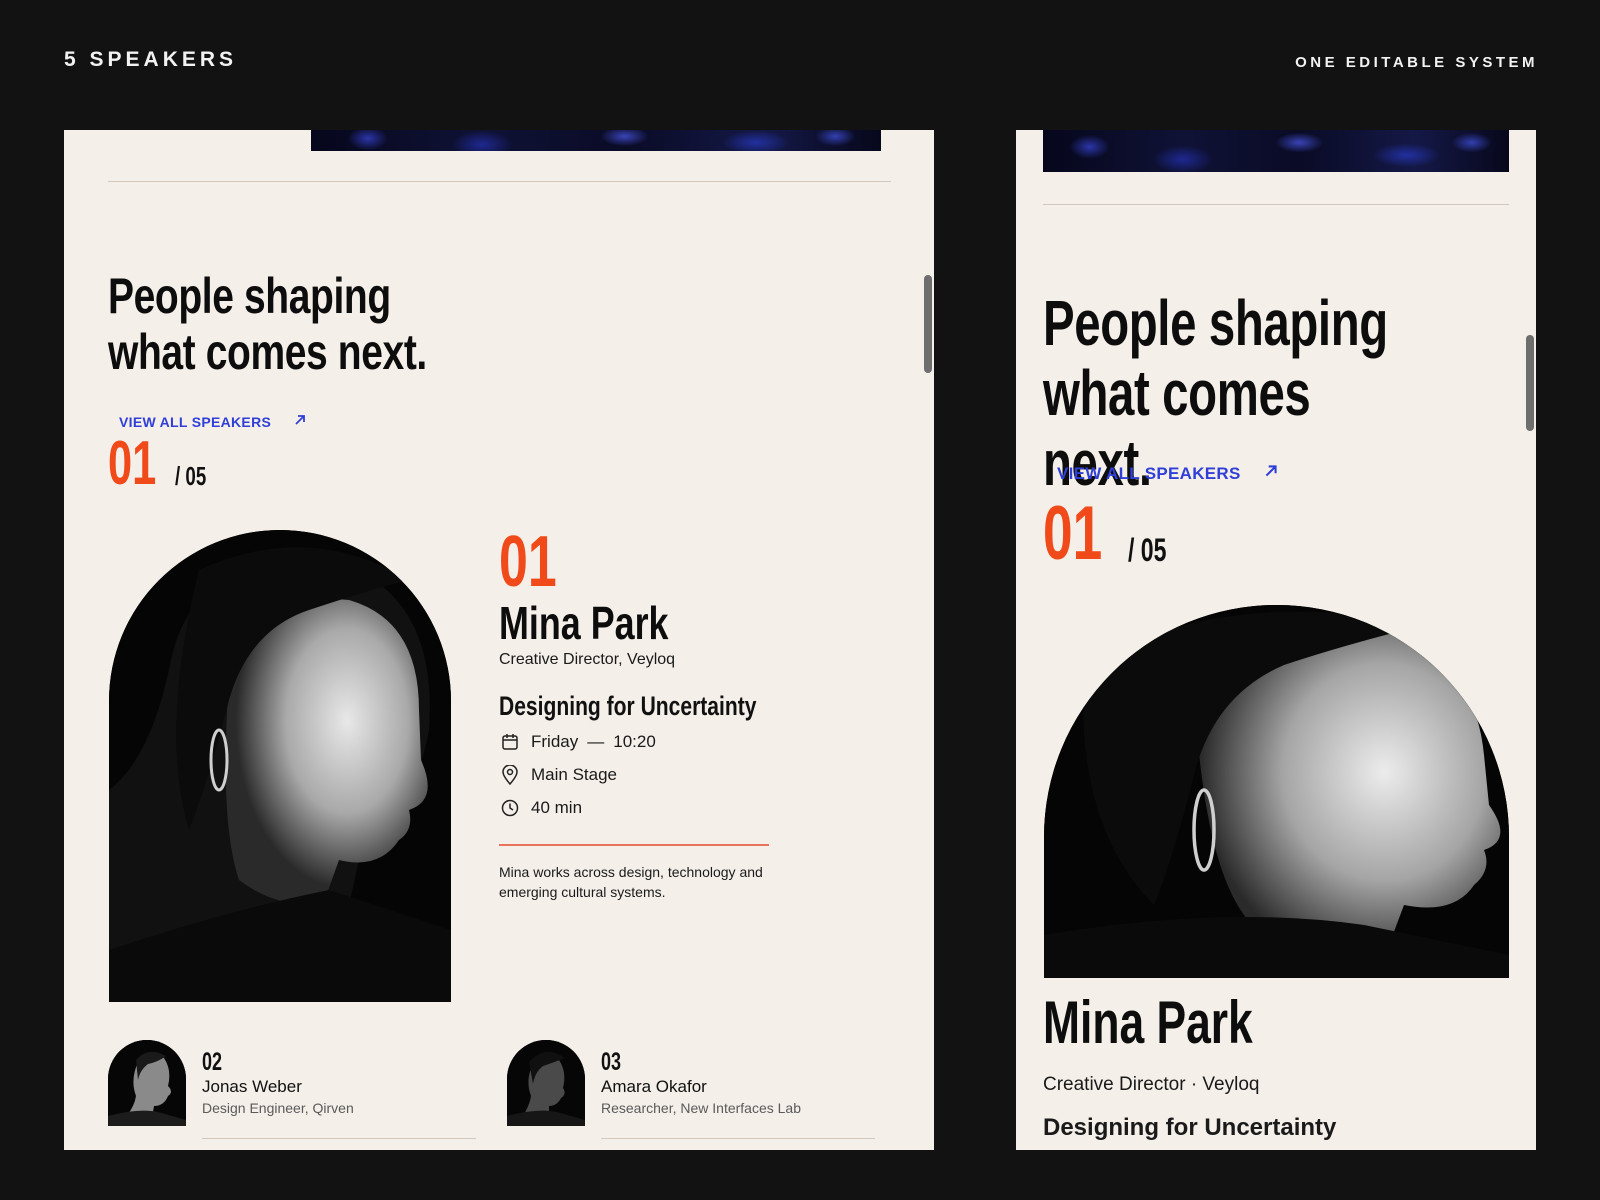 This screenshot has width=1600, height=1200. Describe the element at coordinates (634, 741) in the screenshot. I see `talk-time: 10:20` at that location.